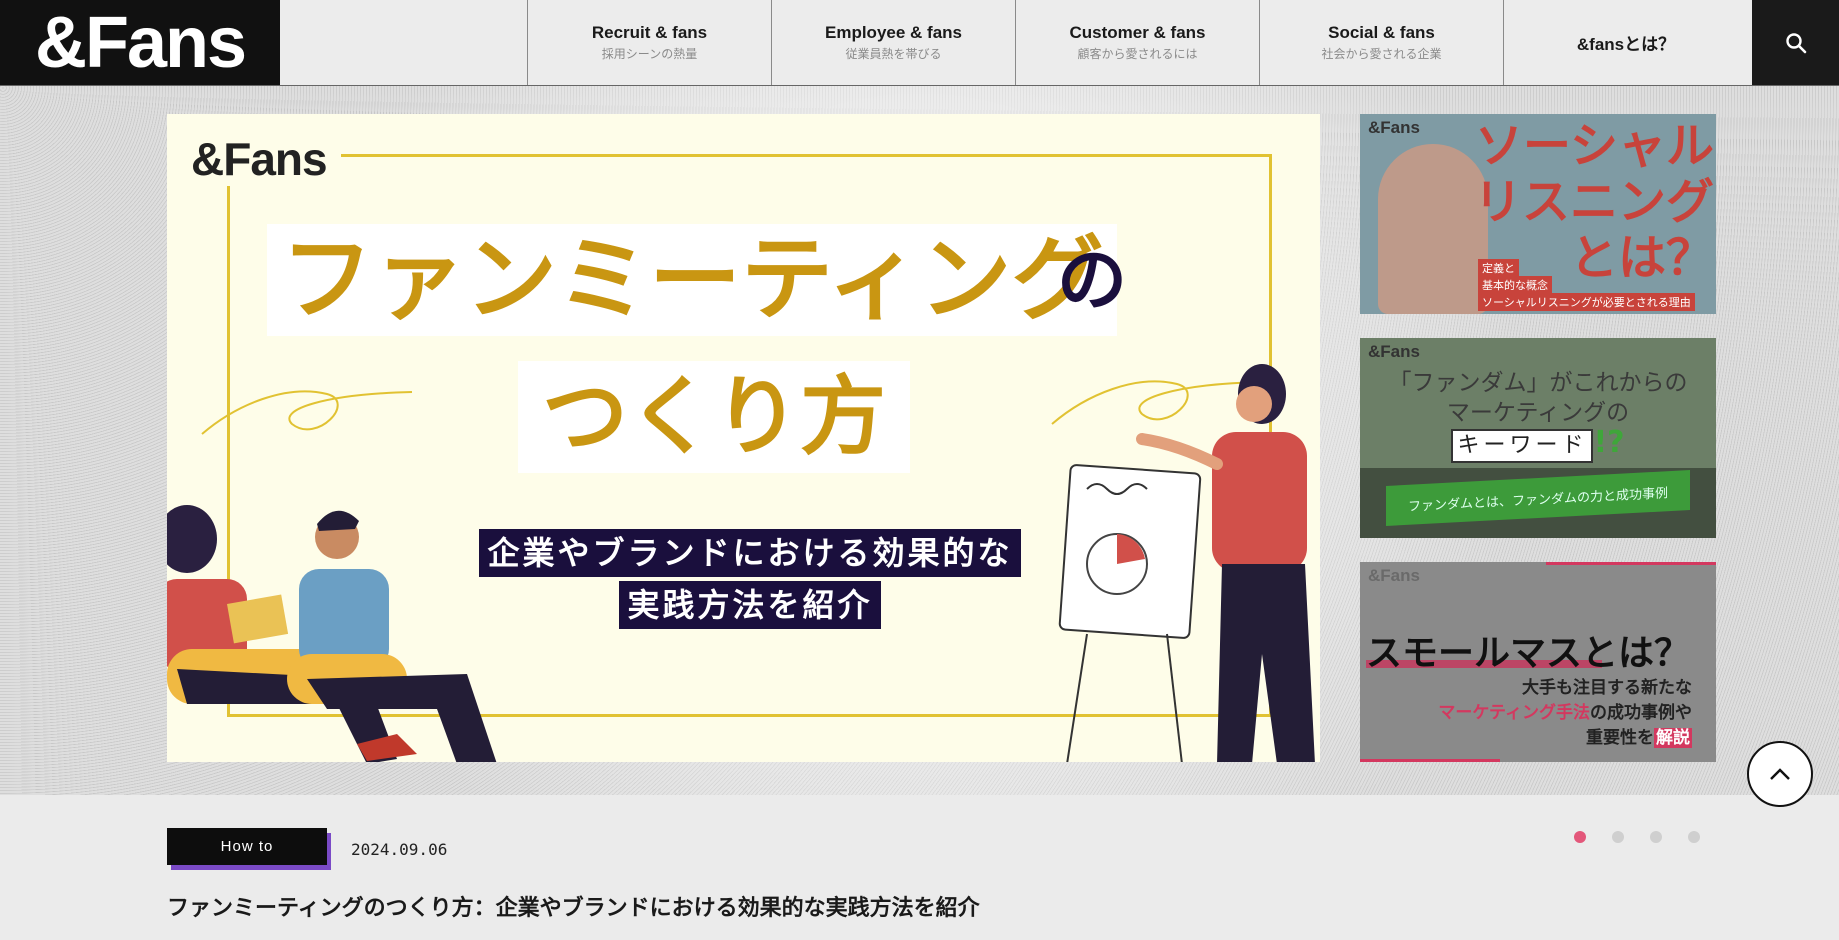  I want to click on nav-item-title: &fansとは？, so click(1626, 44).